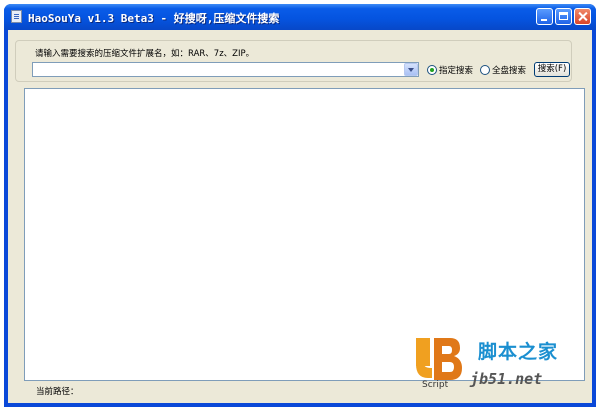 The image size is (600, 411). What do you see at coordinates (456, 71) in the screenshot?
I see `radio-specified-label: 指定搜索` at bounding box center [456, 71].